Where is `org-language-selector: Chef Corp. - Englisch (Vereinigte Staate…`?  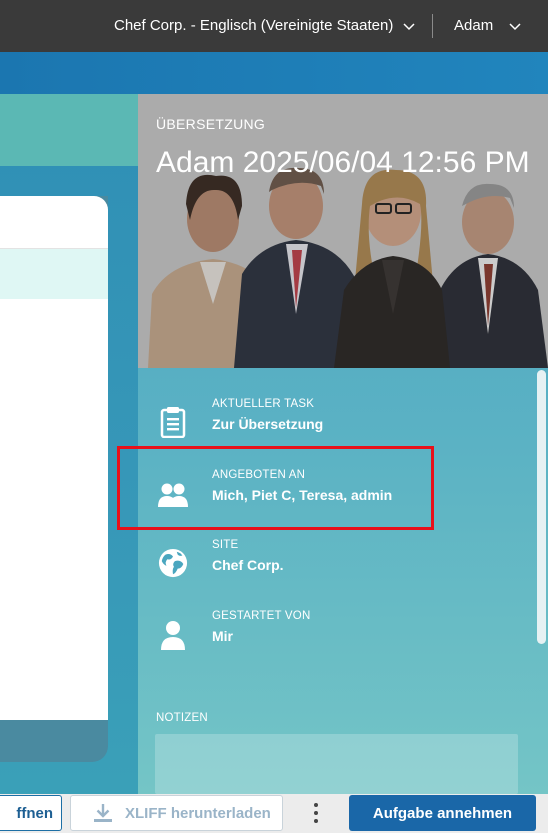 org-language-selector: Chef Corp. - Englisch (Vereinigte Staate… is located at coordinates (264, 25).